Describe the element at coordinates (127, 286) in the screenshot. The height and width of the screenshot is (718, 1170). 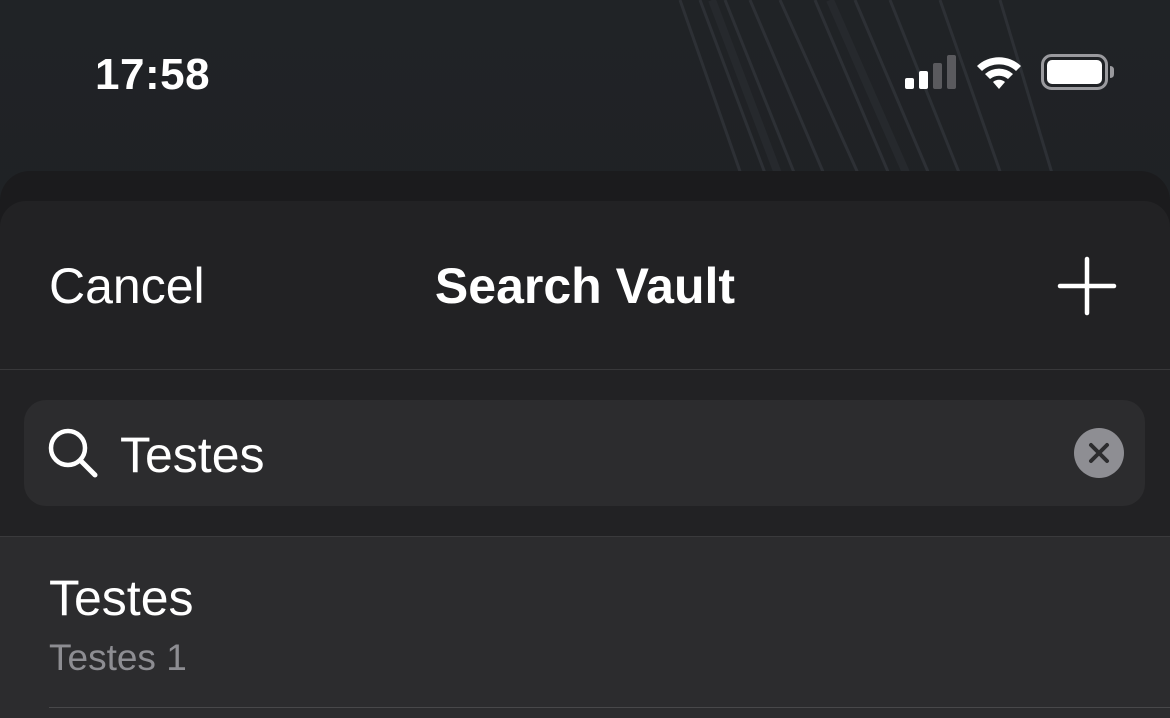
I see `cancel-button: Cancel` at that location.